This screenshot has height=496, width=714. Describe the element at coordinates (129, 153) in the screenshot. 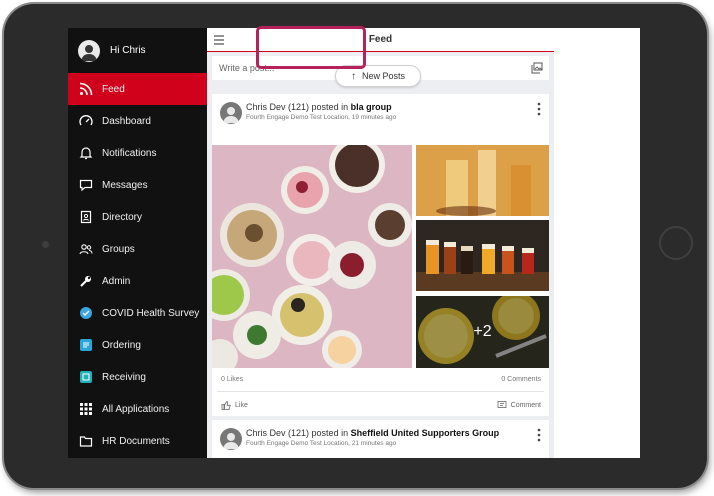

I see `sidebar-item-label: Notifications` at that location.